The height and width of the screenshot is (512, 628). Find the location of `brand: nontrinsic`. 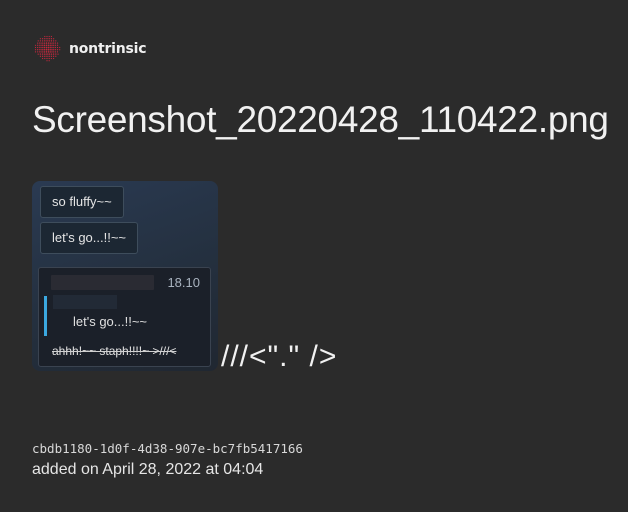

brand: nontrinsic is located at coordinates (90, 48).